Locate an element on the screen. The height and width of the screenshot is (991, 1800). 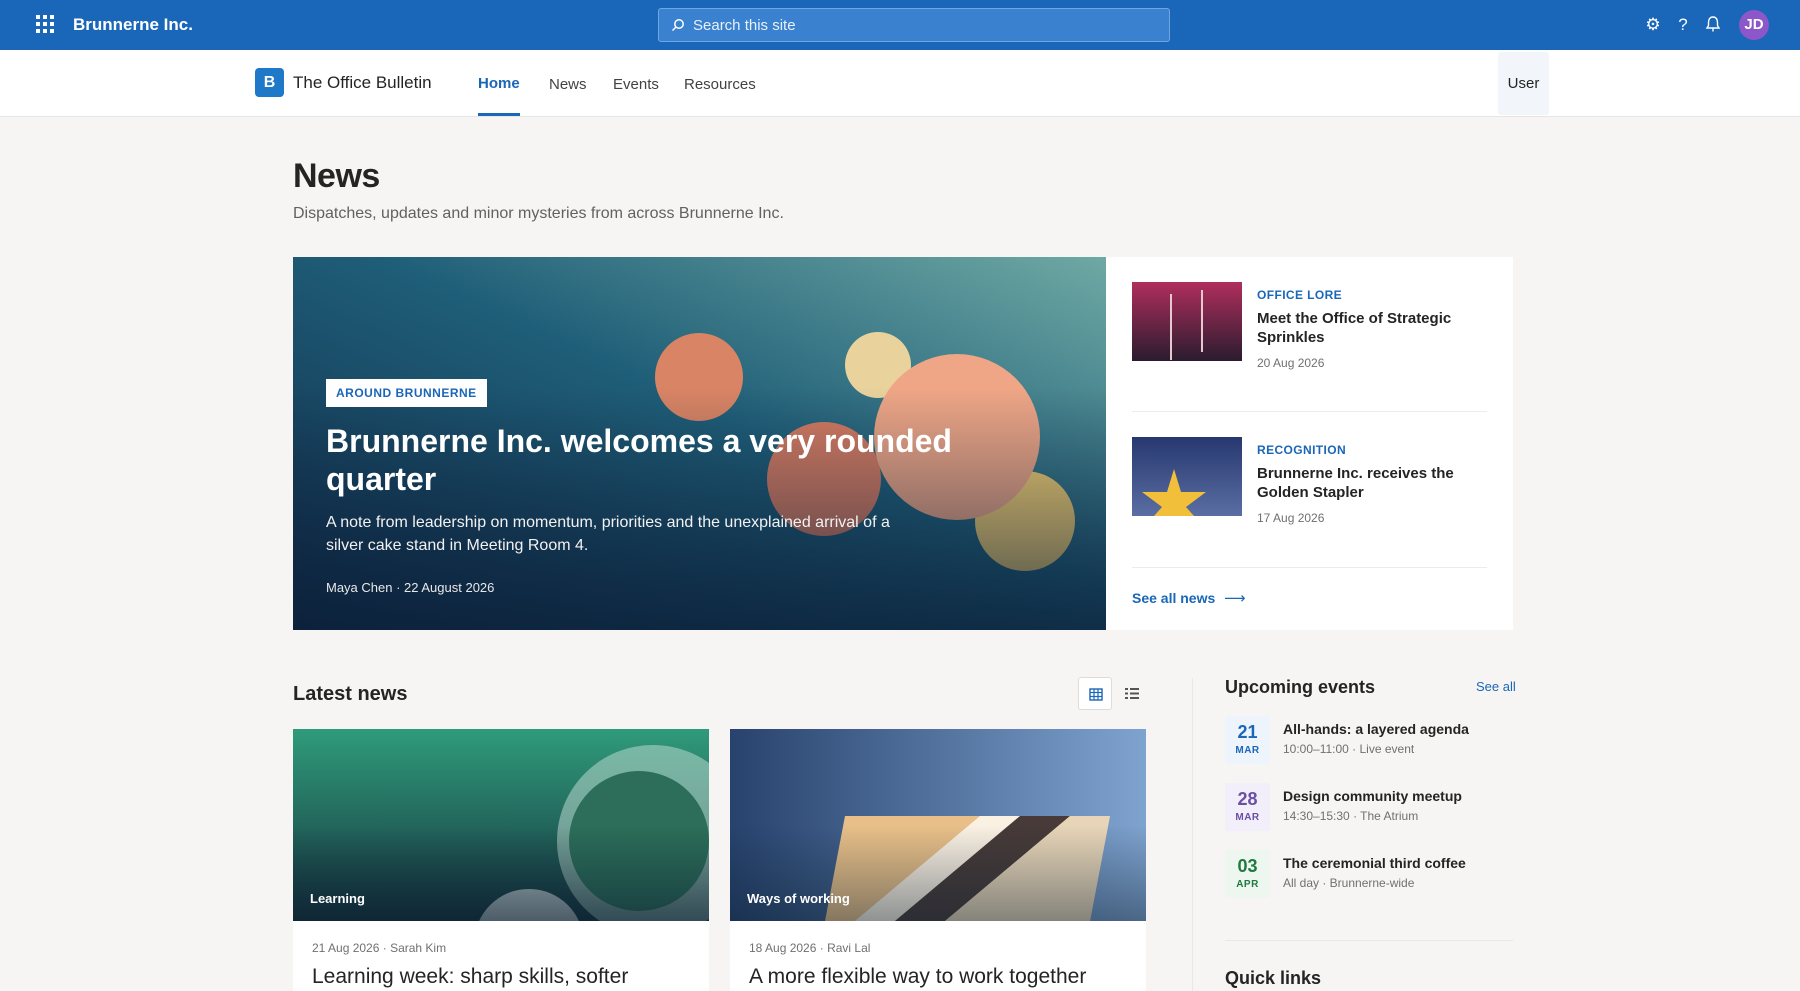
news-title: Meet the Office of Strategic Sprinkles is located at coordinates (1372, 328).